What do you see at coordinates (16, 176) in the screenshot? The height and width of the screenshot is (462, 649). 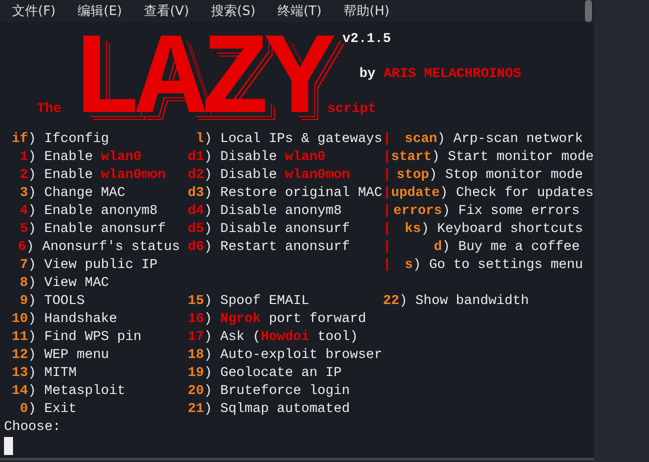 I see `option-key: 2` at bounding box center [16, 176].